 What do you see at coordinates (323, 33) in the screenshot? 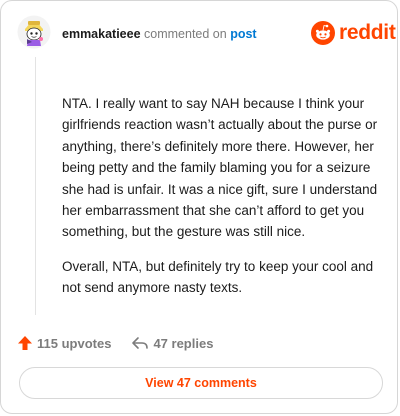
I see `reddit-snoo-icon` at bounding box center [323, 33].